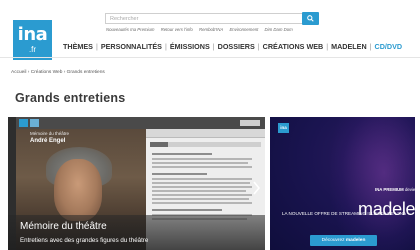  I want to click on nav-item-madelen: MADELEN, so click(349, 46).